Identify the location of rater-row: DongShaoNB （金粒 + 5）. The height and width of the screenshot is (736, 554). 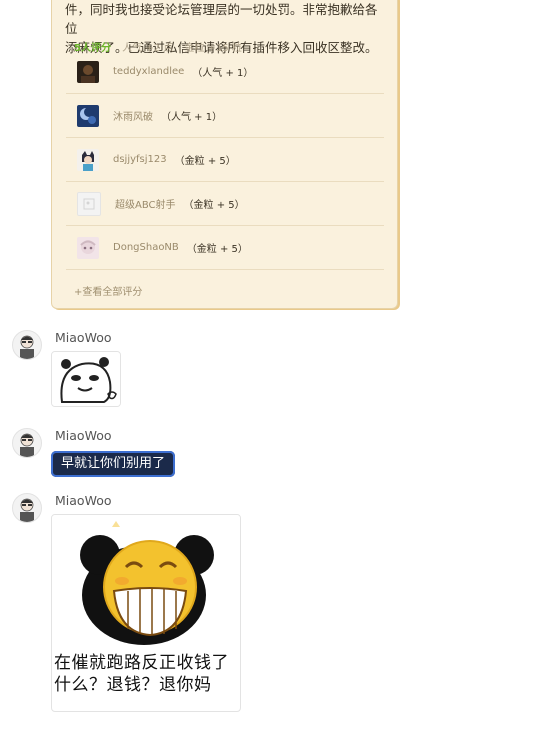
(225, 248).